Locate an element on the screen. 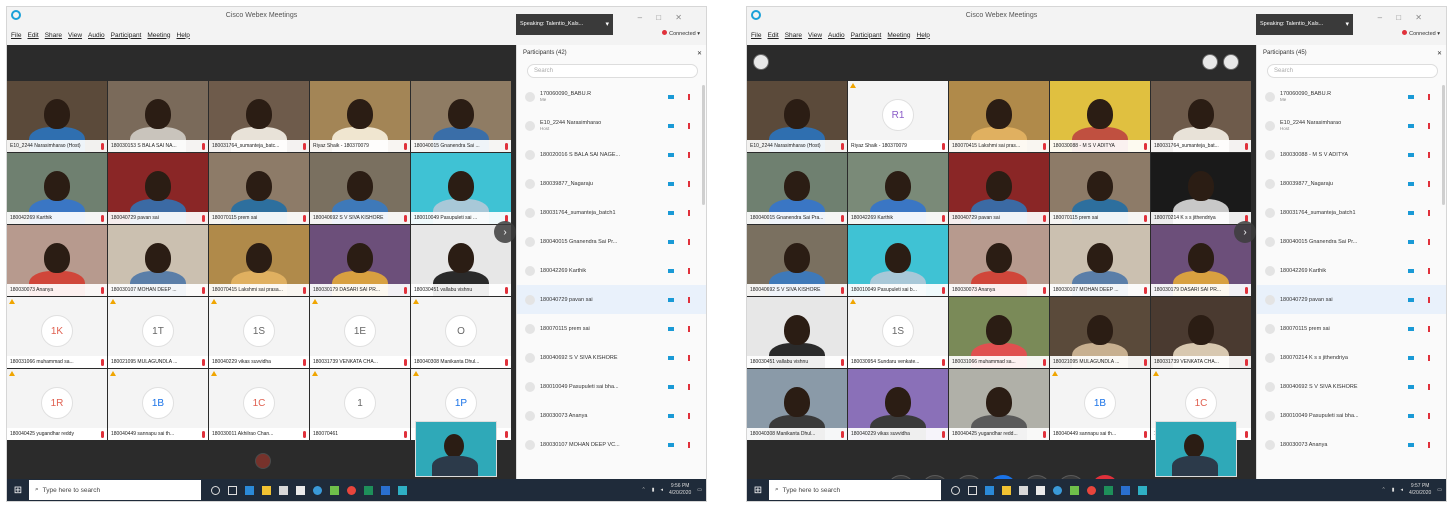 The width and height of the screenshot is (1453, 507). clock: 9:56 PM 4/20/2020 is located at coordinates (680, 490).